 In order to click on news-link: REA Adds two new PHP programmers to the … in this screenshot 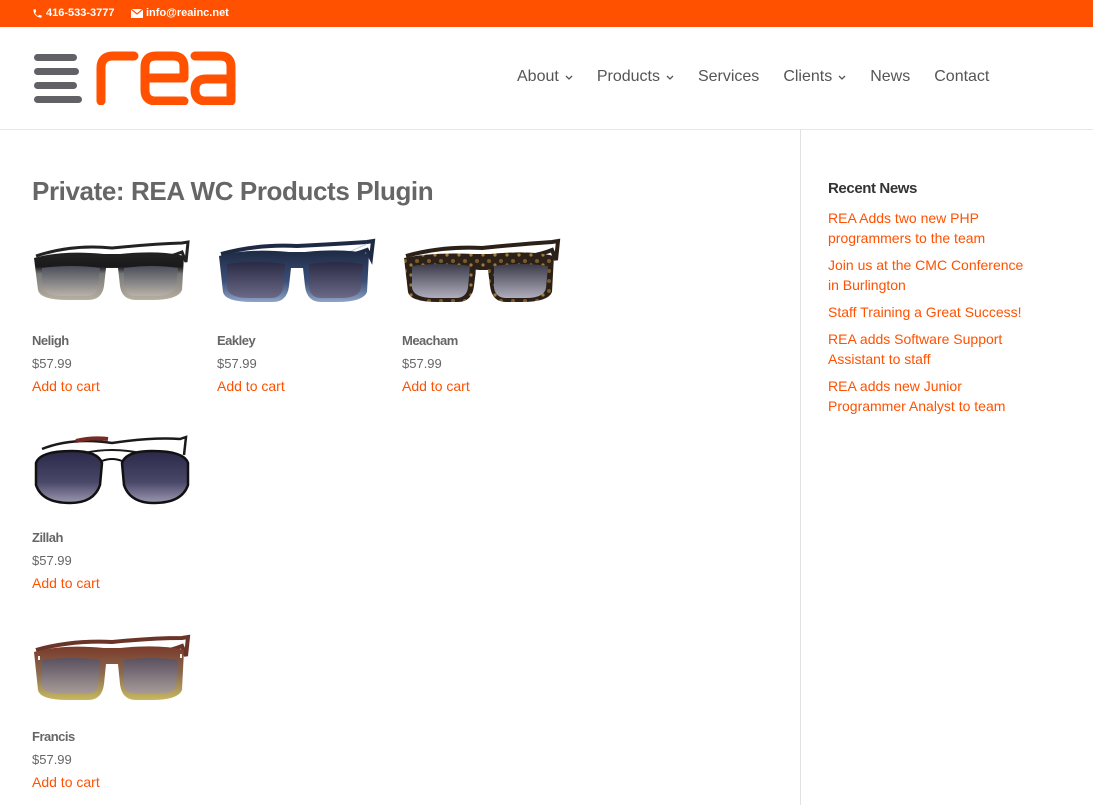, I will do `click(928, 228)`.